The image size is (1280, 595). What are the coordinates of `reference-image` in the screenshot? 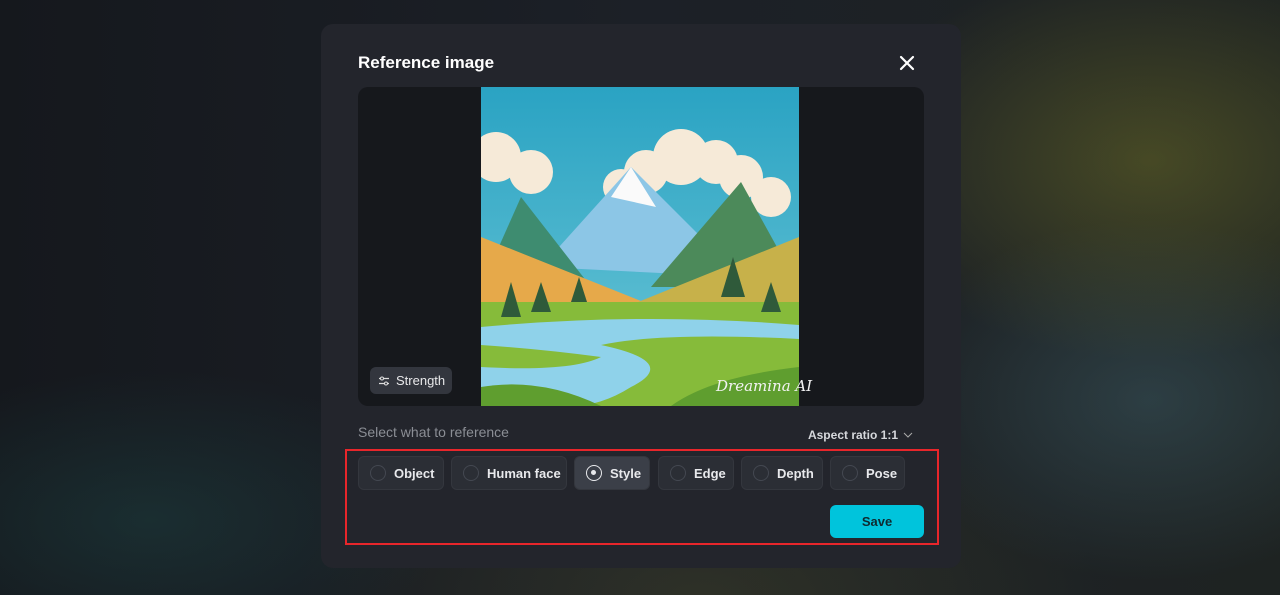 It's located at (640, 246).